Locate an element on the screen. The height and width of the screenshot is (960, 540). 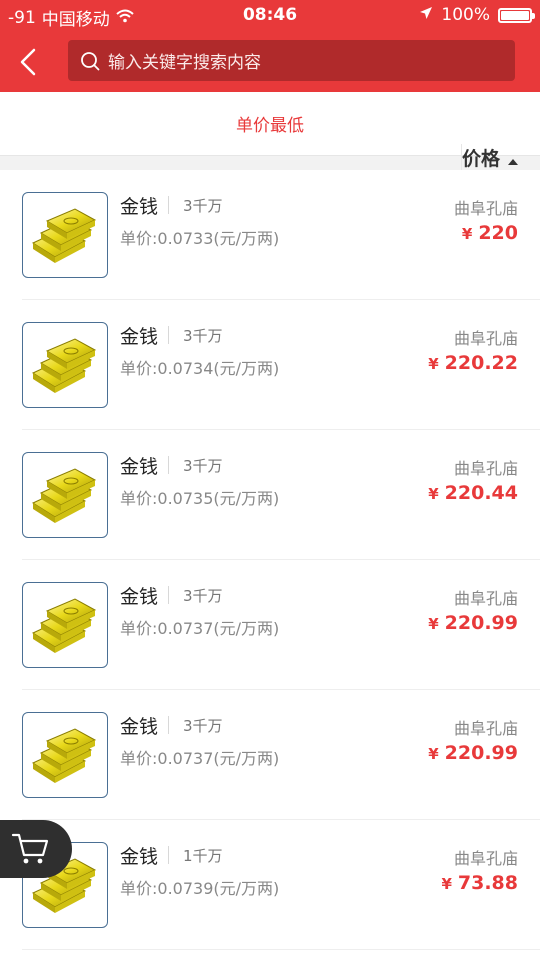
status-right: 100% is located at coordinates (477, 15).